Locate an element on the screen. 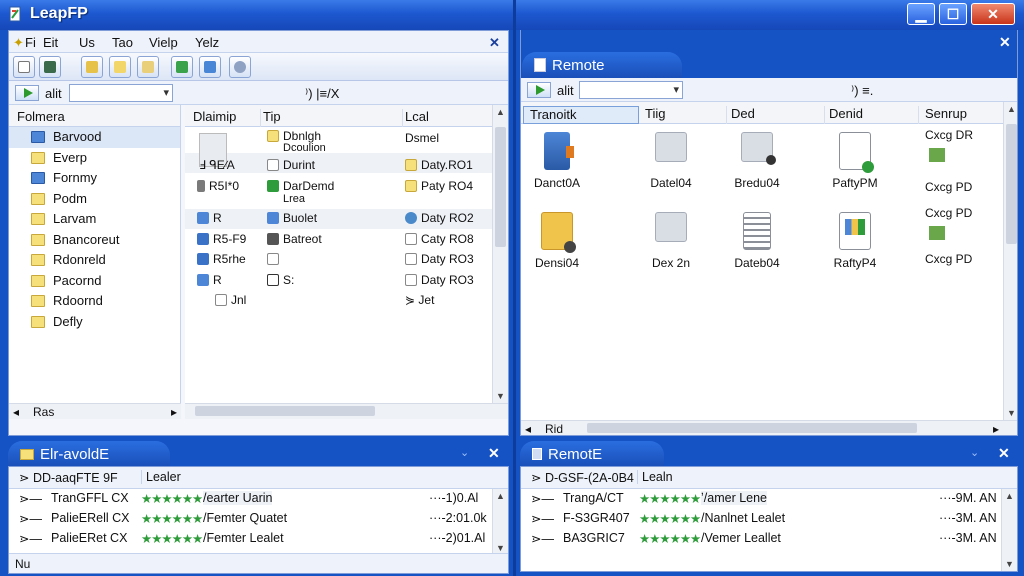 The height and width of the screenshot is (576, 1024). tree-item: Rdonreld is located at coordinates (94, 260).